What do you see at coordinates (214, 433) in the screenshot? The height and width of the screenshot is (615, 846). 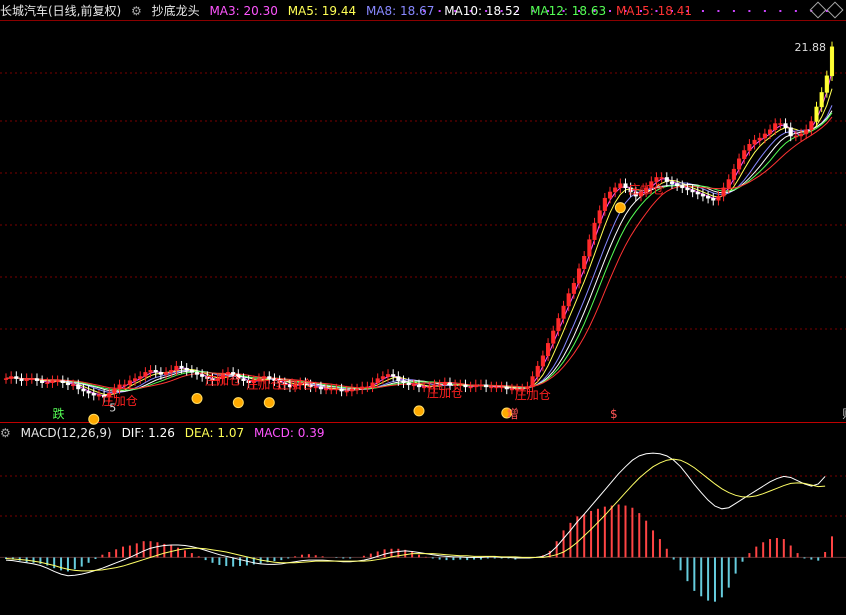 I see `macd-dea-label: DEA: 1.07` at bounding box center [214, 433].